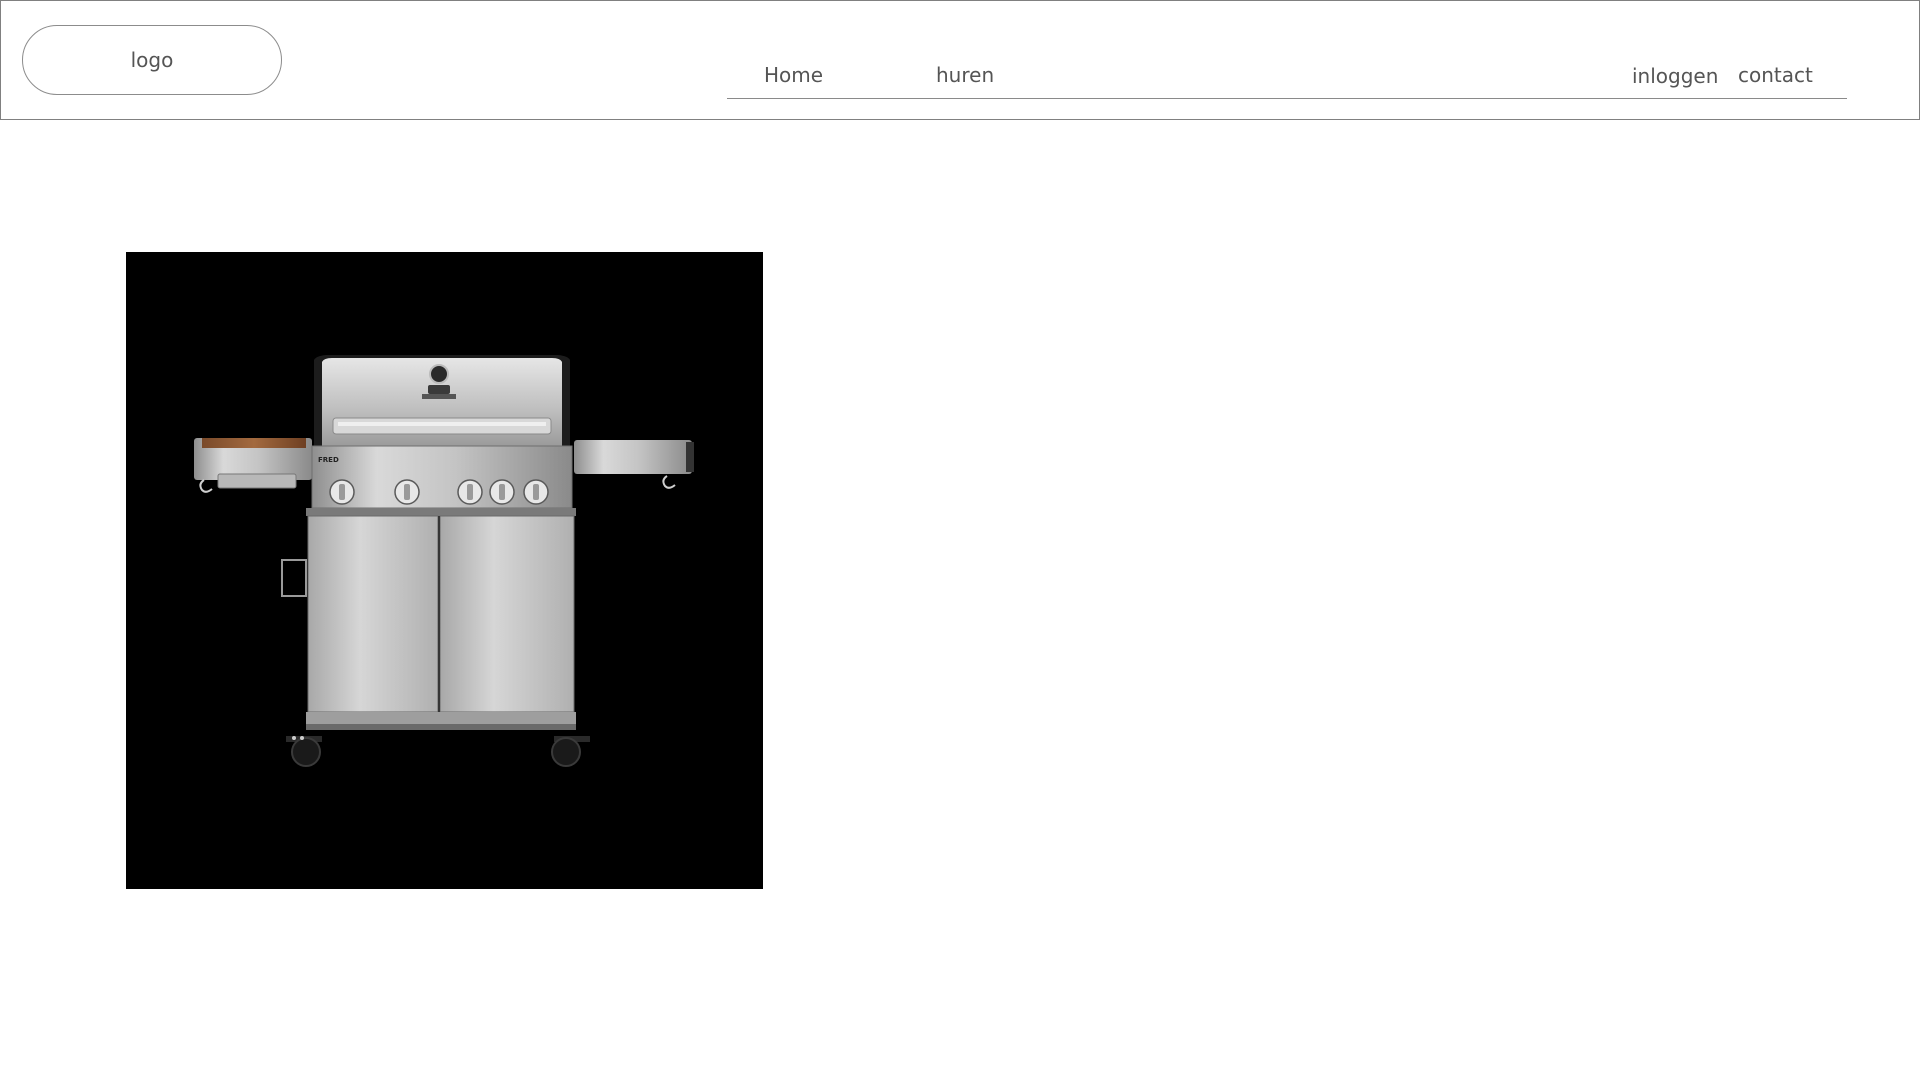  I want to click on nav-link-inloggen: inloggen, so click(1675, 76).